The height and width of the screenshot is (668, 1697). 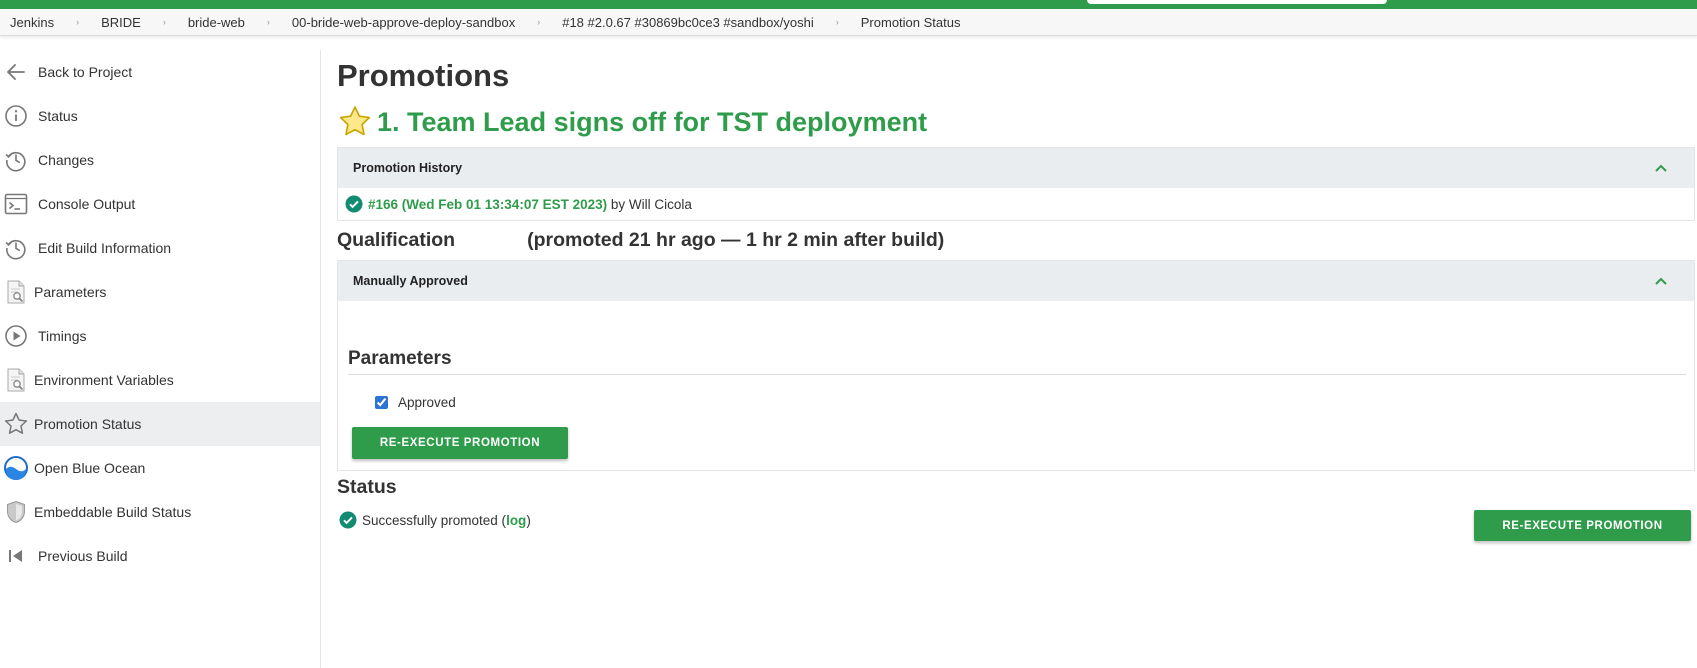 I want to click on sidebar-item-previous-build: Previous Build, so click(x=160, y=556).